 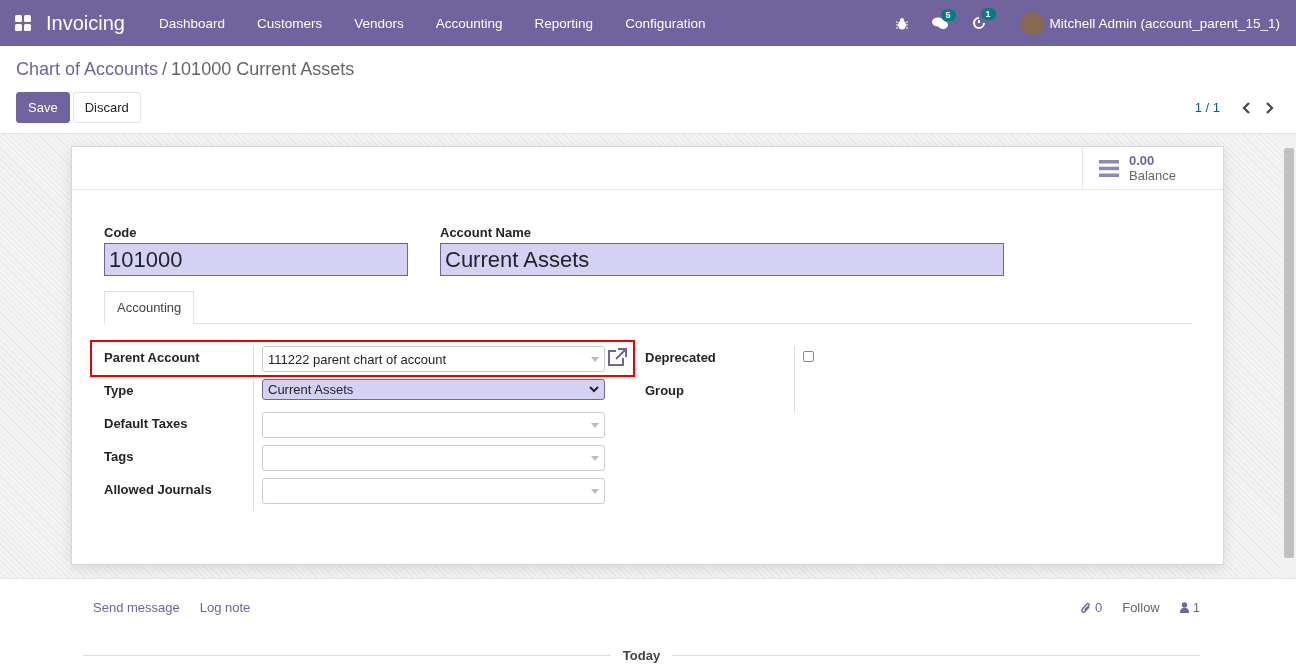 I want to click on send-message-link: Send message, so click(x=136, y=607).